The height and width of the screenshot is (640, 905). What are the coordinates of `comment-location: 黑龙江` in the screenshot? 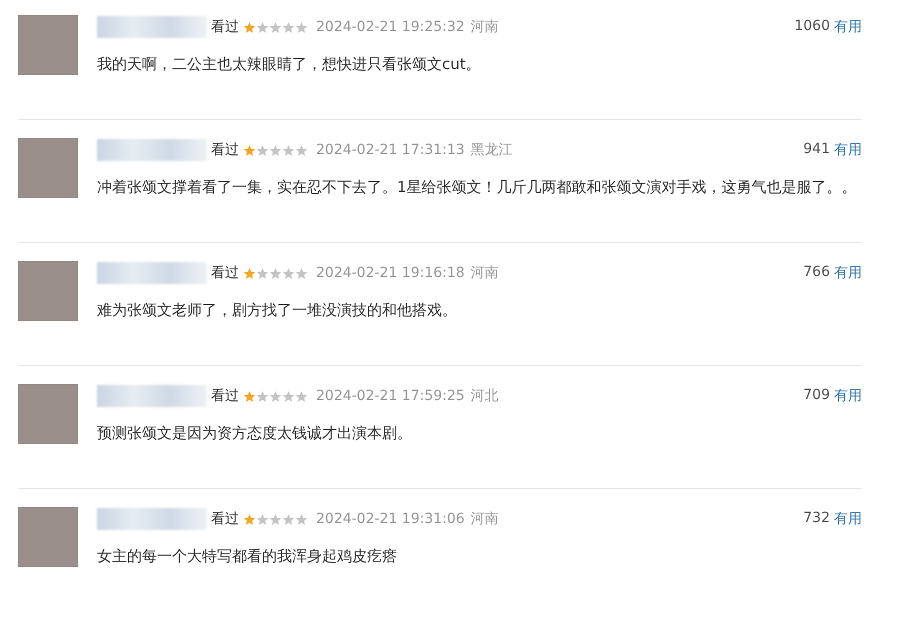 It's located at (491, 150).